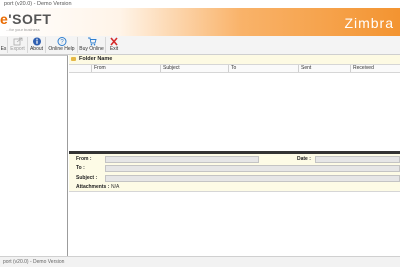  I want to click on logo-text: e'SOFT, so click(26, 19).